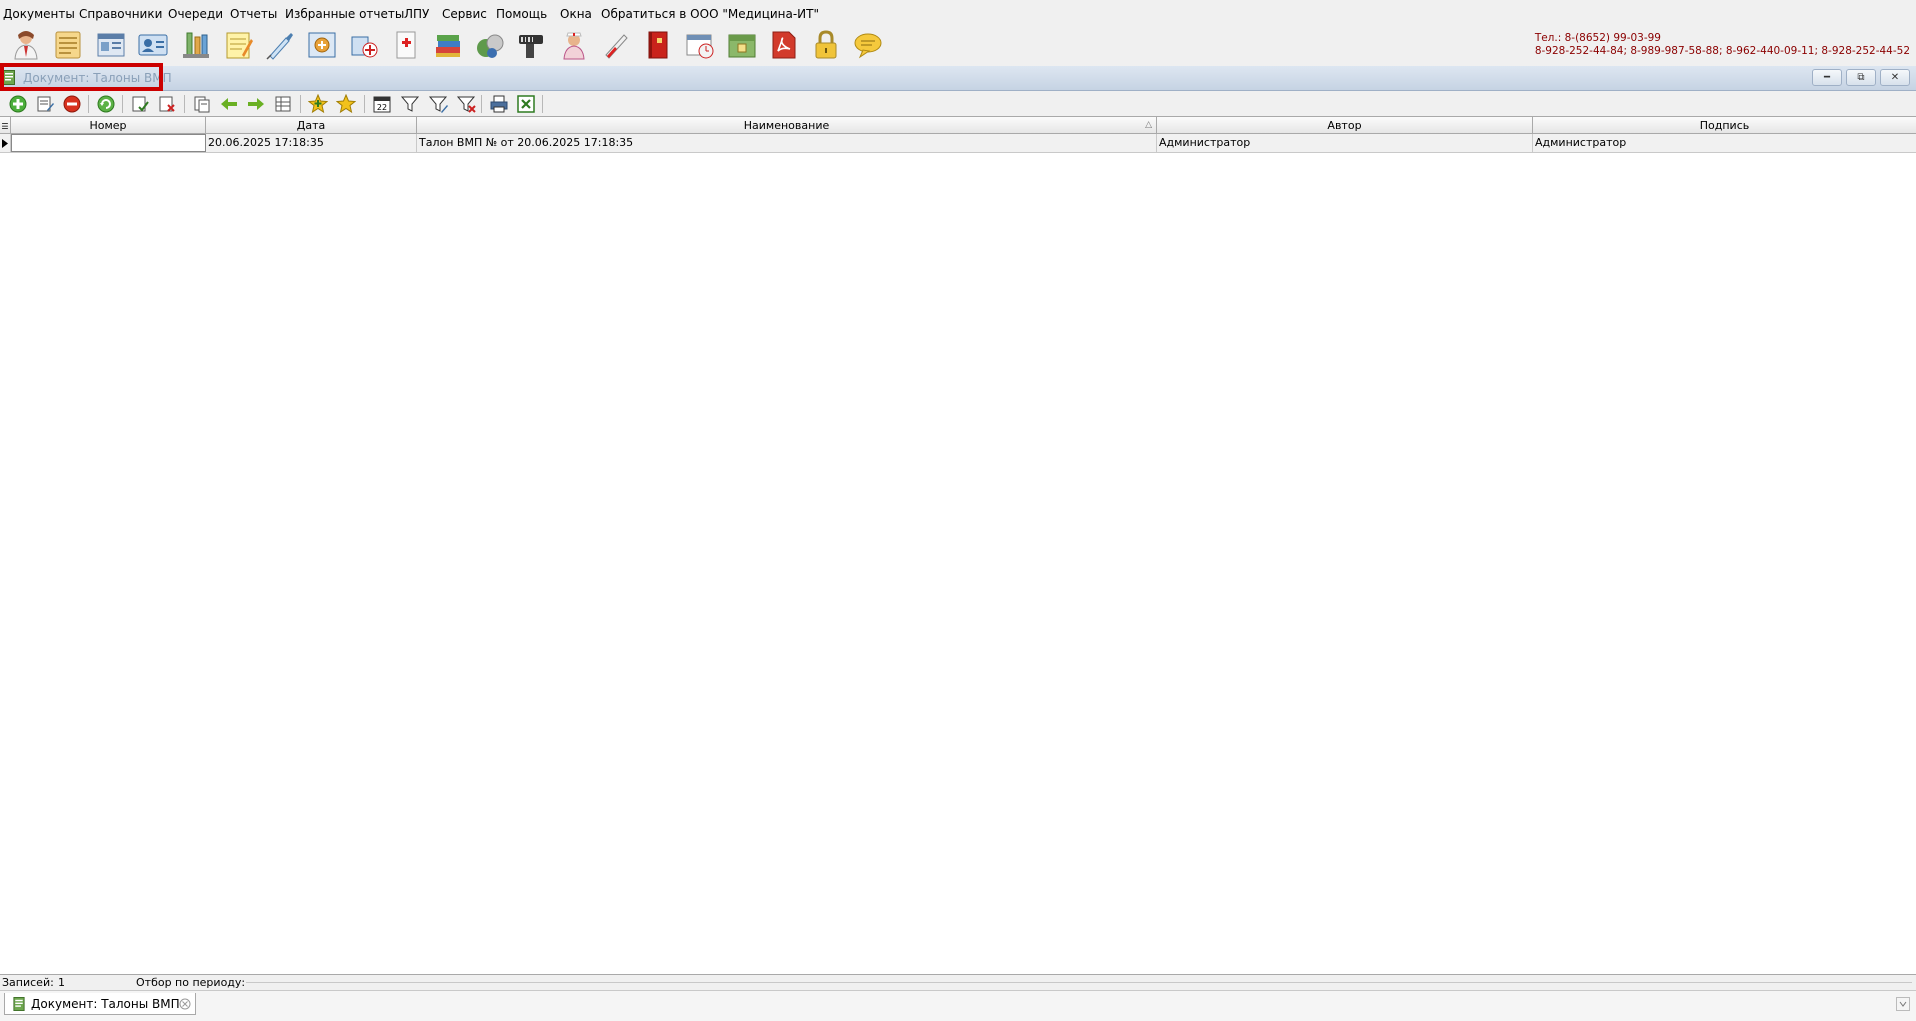 The width and height of the screenshot is (1916, 1021). What do you see at coordinates (826, 45) in the screenshot?
I see `lock-icon` at bounding box center [826, 45].